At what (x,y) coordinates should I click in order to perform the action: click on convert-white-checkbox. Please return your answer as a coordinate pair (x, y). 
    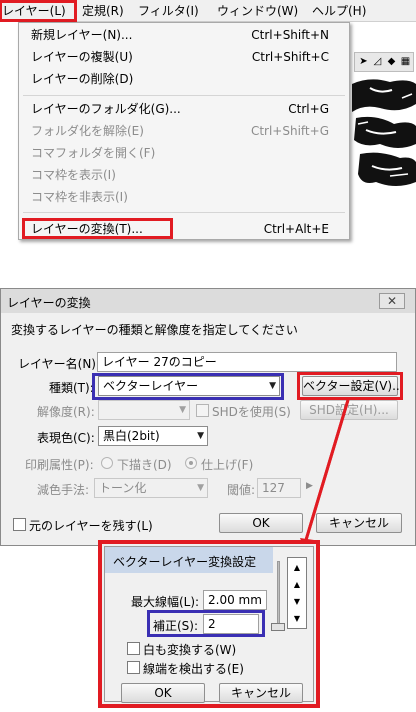
    Looking at the image, I should click on (133, 648).